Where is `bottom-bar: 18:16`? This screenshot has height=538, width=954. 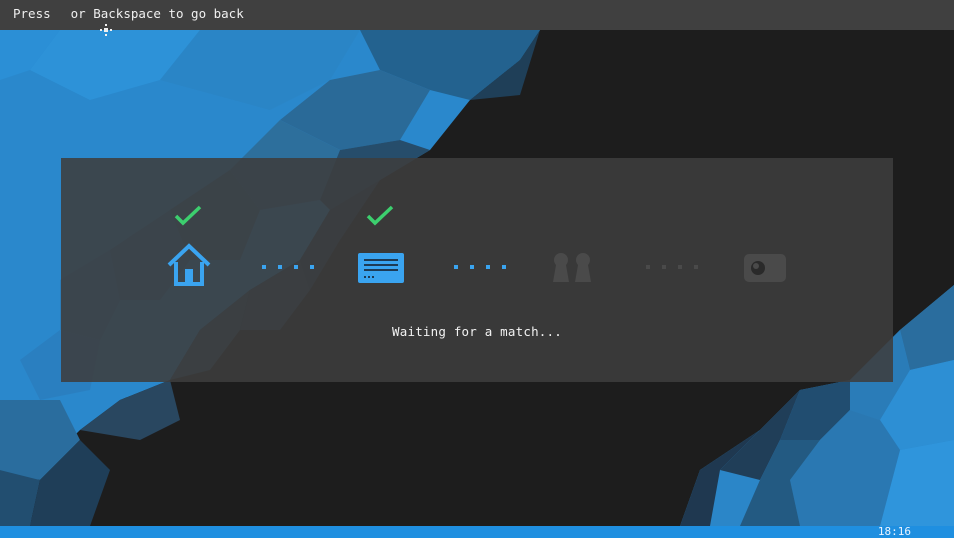
bottom-bar: 18:16 is located at coordinates (477, 532).